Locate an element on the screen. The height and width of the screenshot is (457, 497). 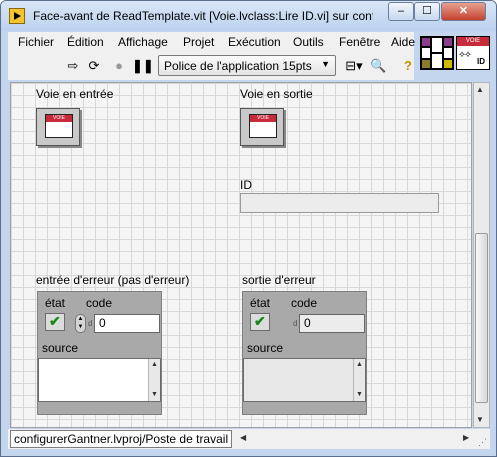
font-select-value: Police de l'application 15pts is located at coordinates (238, 66).